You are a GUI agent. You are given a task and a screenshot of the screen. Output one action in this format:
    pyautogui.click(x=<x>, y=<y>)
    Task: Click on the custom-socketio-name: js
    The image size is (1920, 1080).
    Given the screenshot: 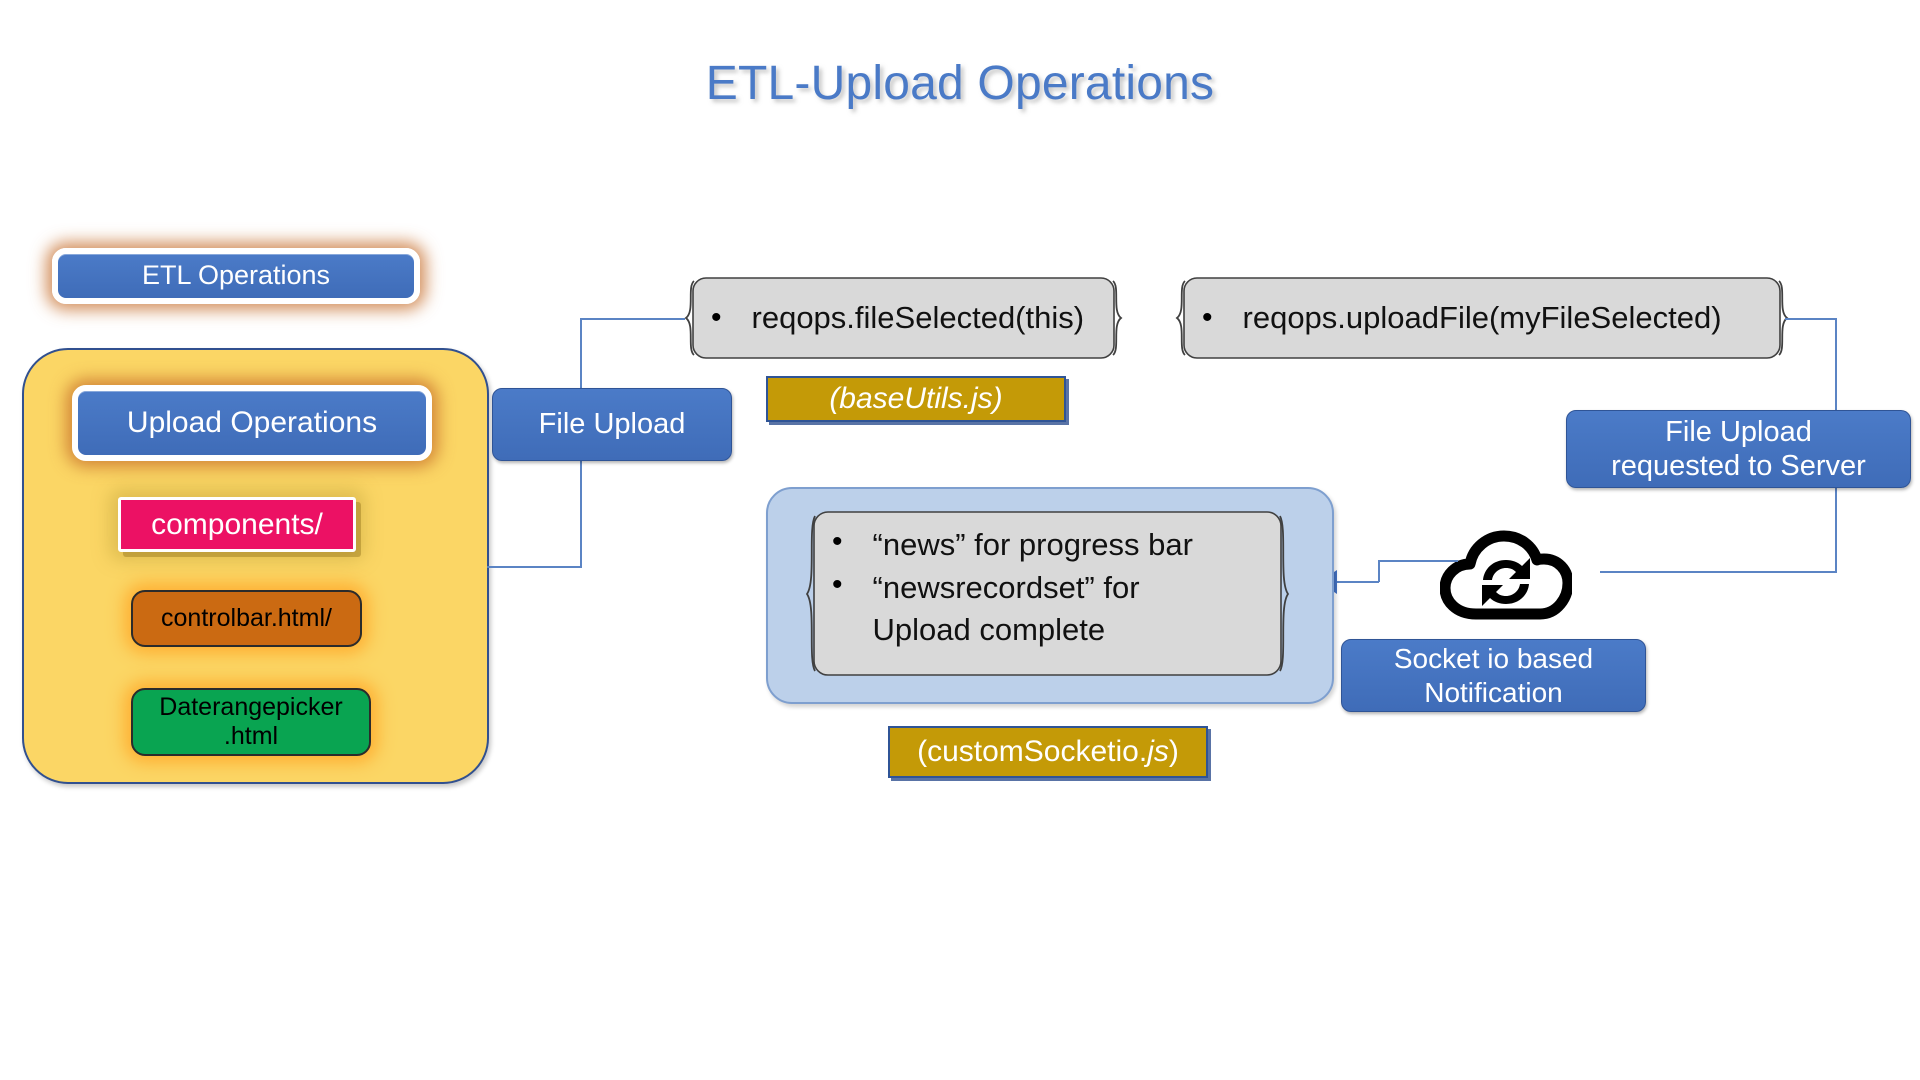 What is the action you would take?
    pyautogui.click(x=1158, y=751)
    